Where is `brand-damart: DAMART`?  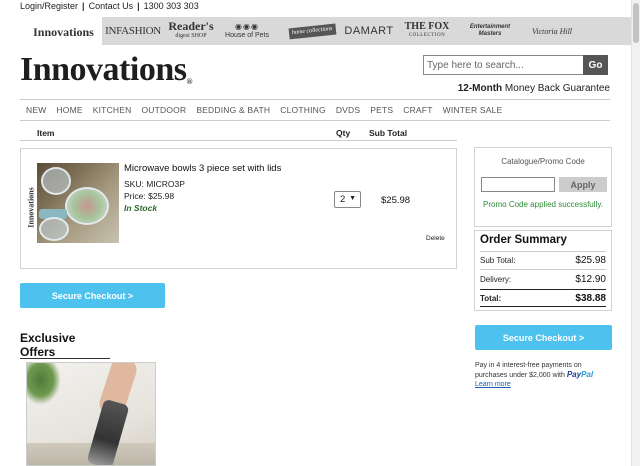 brand-damart: DAMART is located at coordinates (369, 31).